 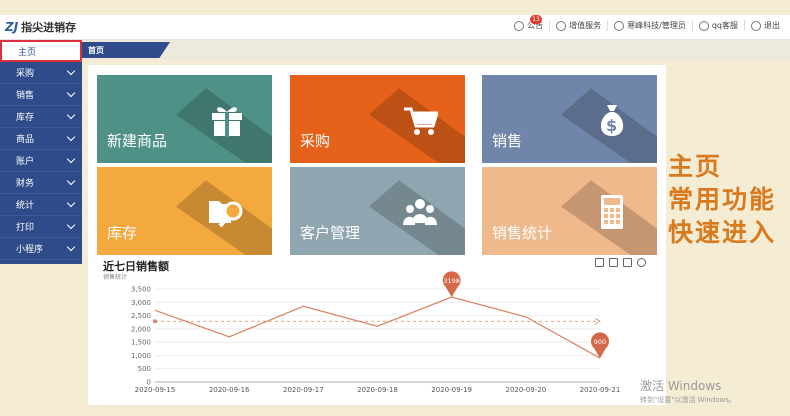 I want to click on moneybag-icon: $, so click(x=612, y=120).